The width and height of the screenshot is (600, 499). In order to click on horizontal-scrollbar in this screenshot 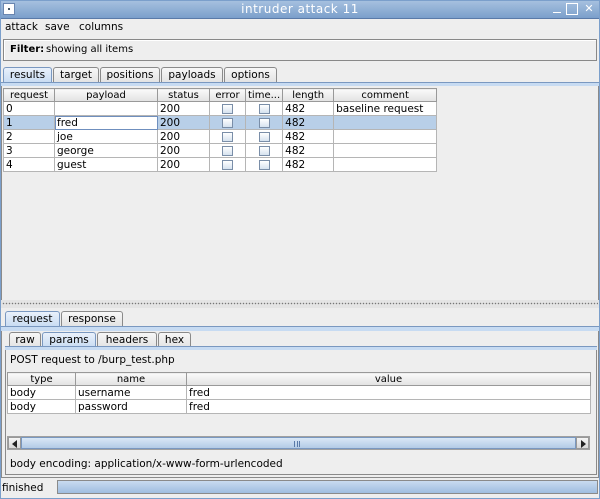, I will do `click(298, 443)`.